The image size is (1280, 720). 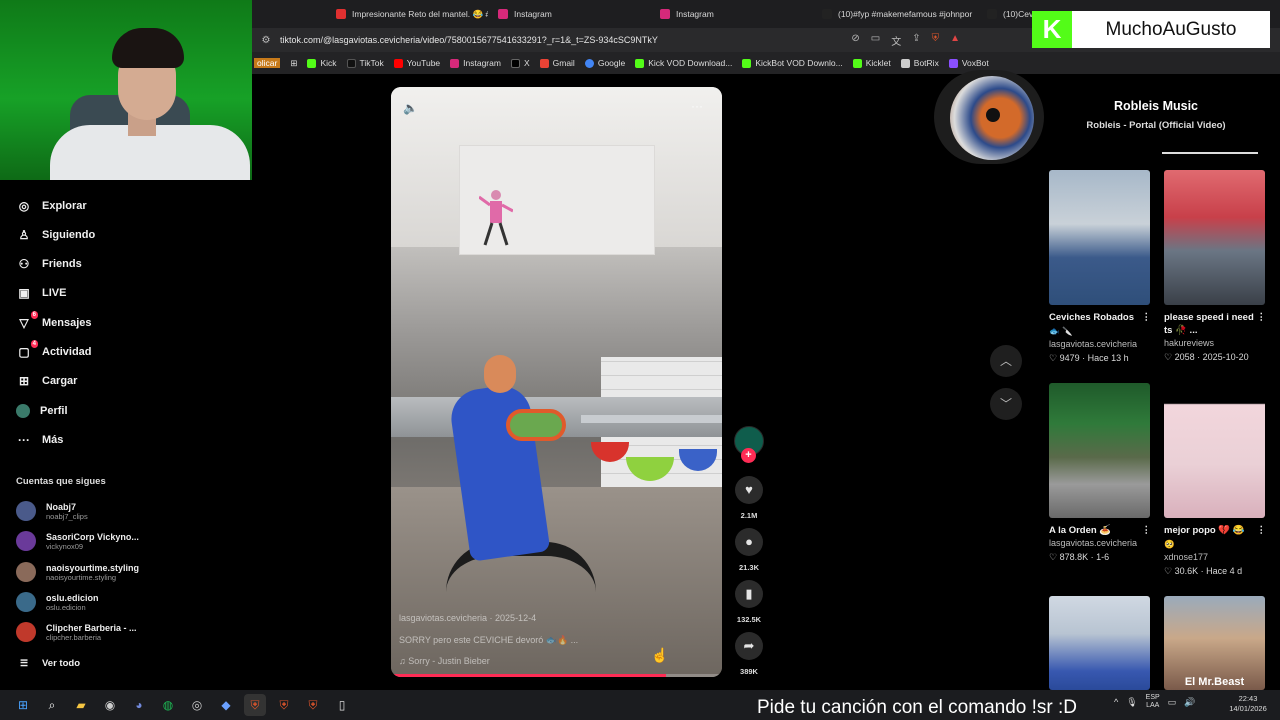 I want to click on sidebar-item-mensajes: ▽ 6 Mensajes, so click(x=54, y=323).